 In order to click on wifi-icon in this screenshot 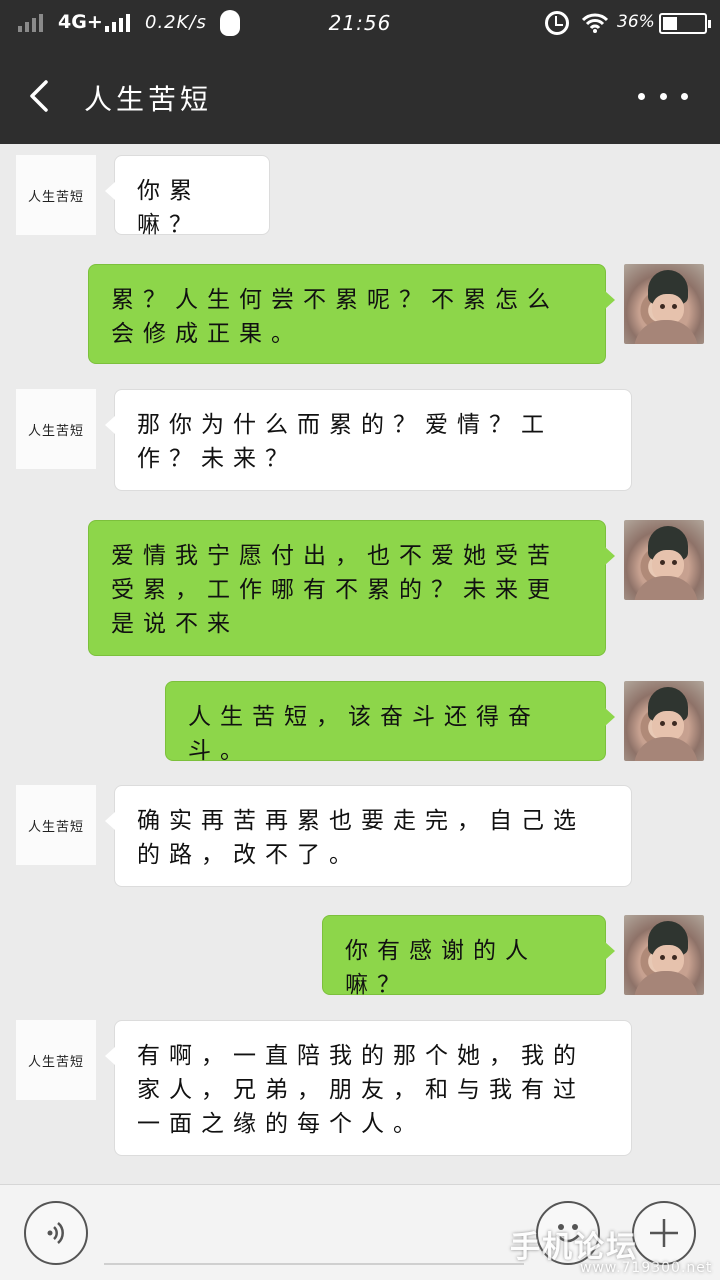, I will do `click(595, 23)`.